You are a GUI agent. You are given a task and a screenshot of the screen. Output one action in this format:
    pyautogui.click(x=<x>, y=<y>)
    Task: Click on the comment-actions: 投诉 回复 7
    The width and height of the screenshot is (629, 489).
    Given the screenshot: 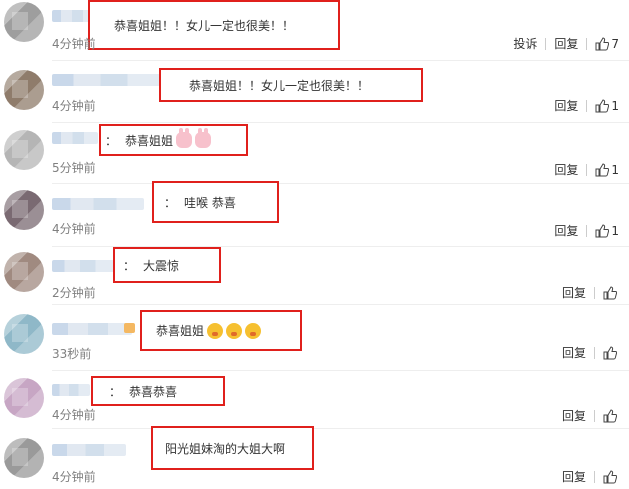 What is the action you would take?
    pyautogui.click(x=562, y=43)
    